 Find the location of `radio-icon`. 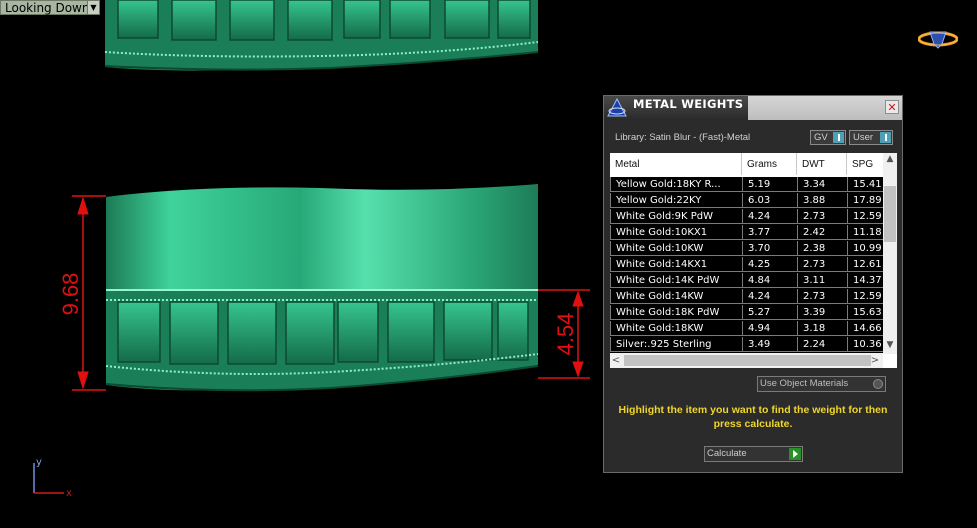

radio-icon is located at coordinates (878, 384).